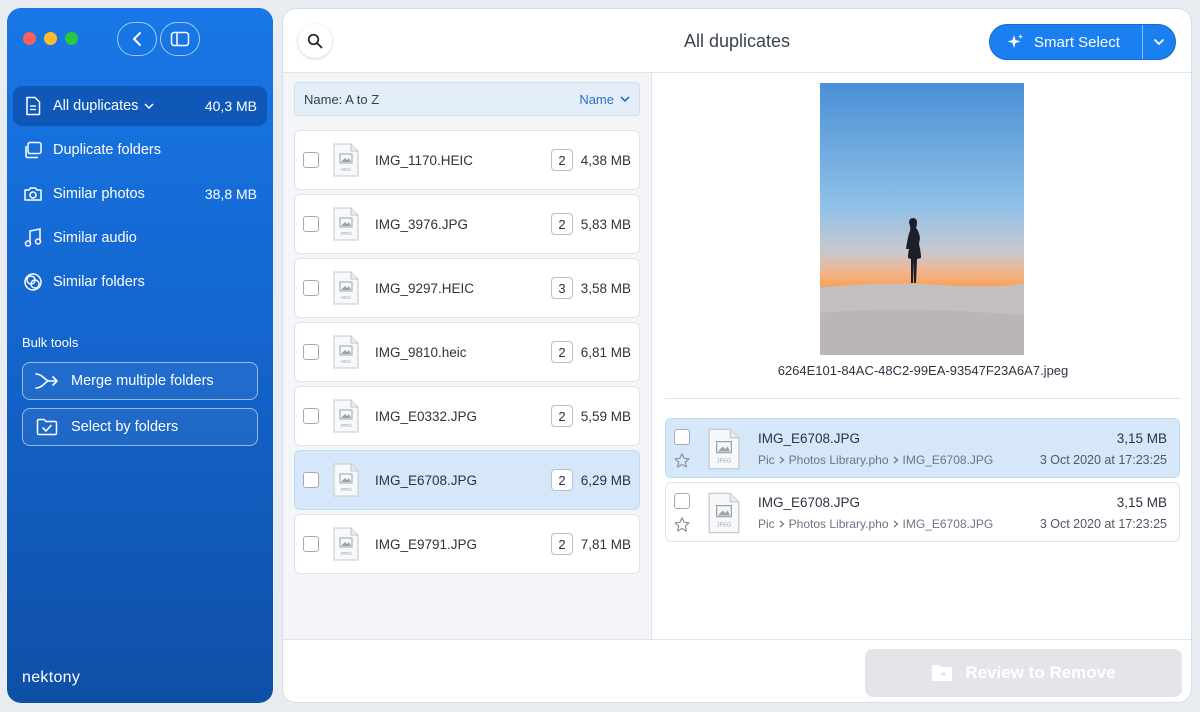 This screenshot has height=712, width=1200. Describe the element at coordinates (562, 288) in the screenshot. I see `duplicate-count-badge: 3` at that location.